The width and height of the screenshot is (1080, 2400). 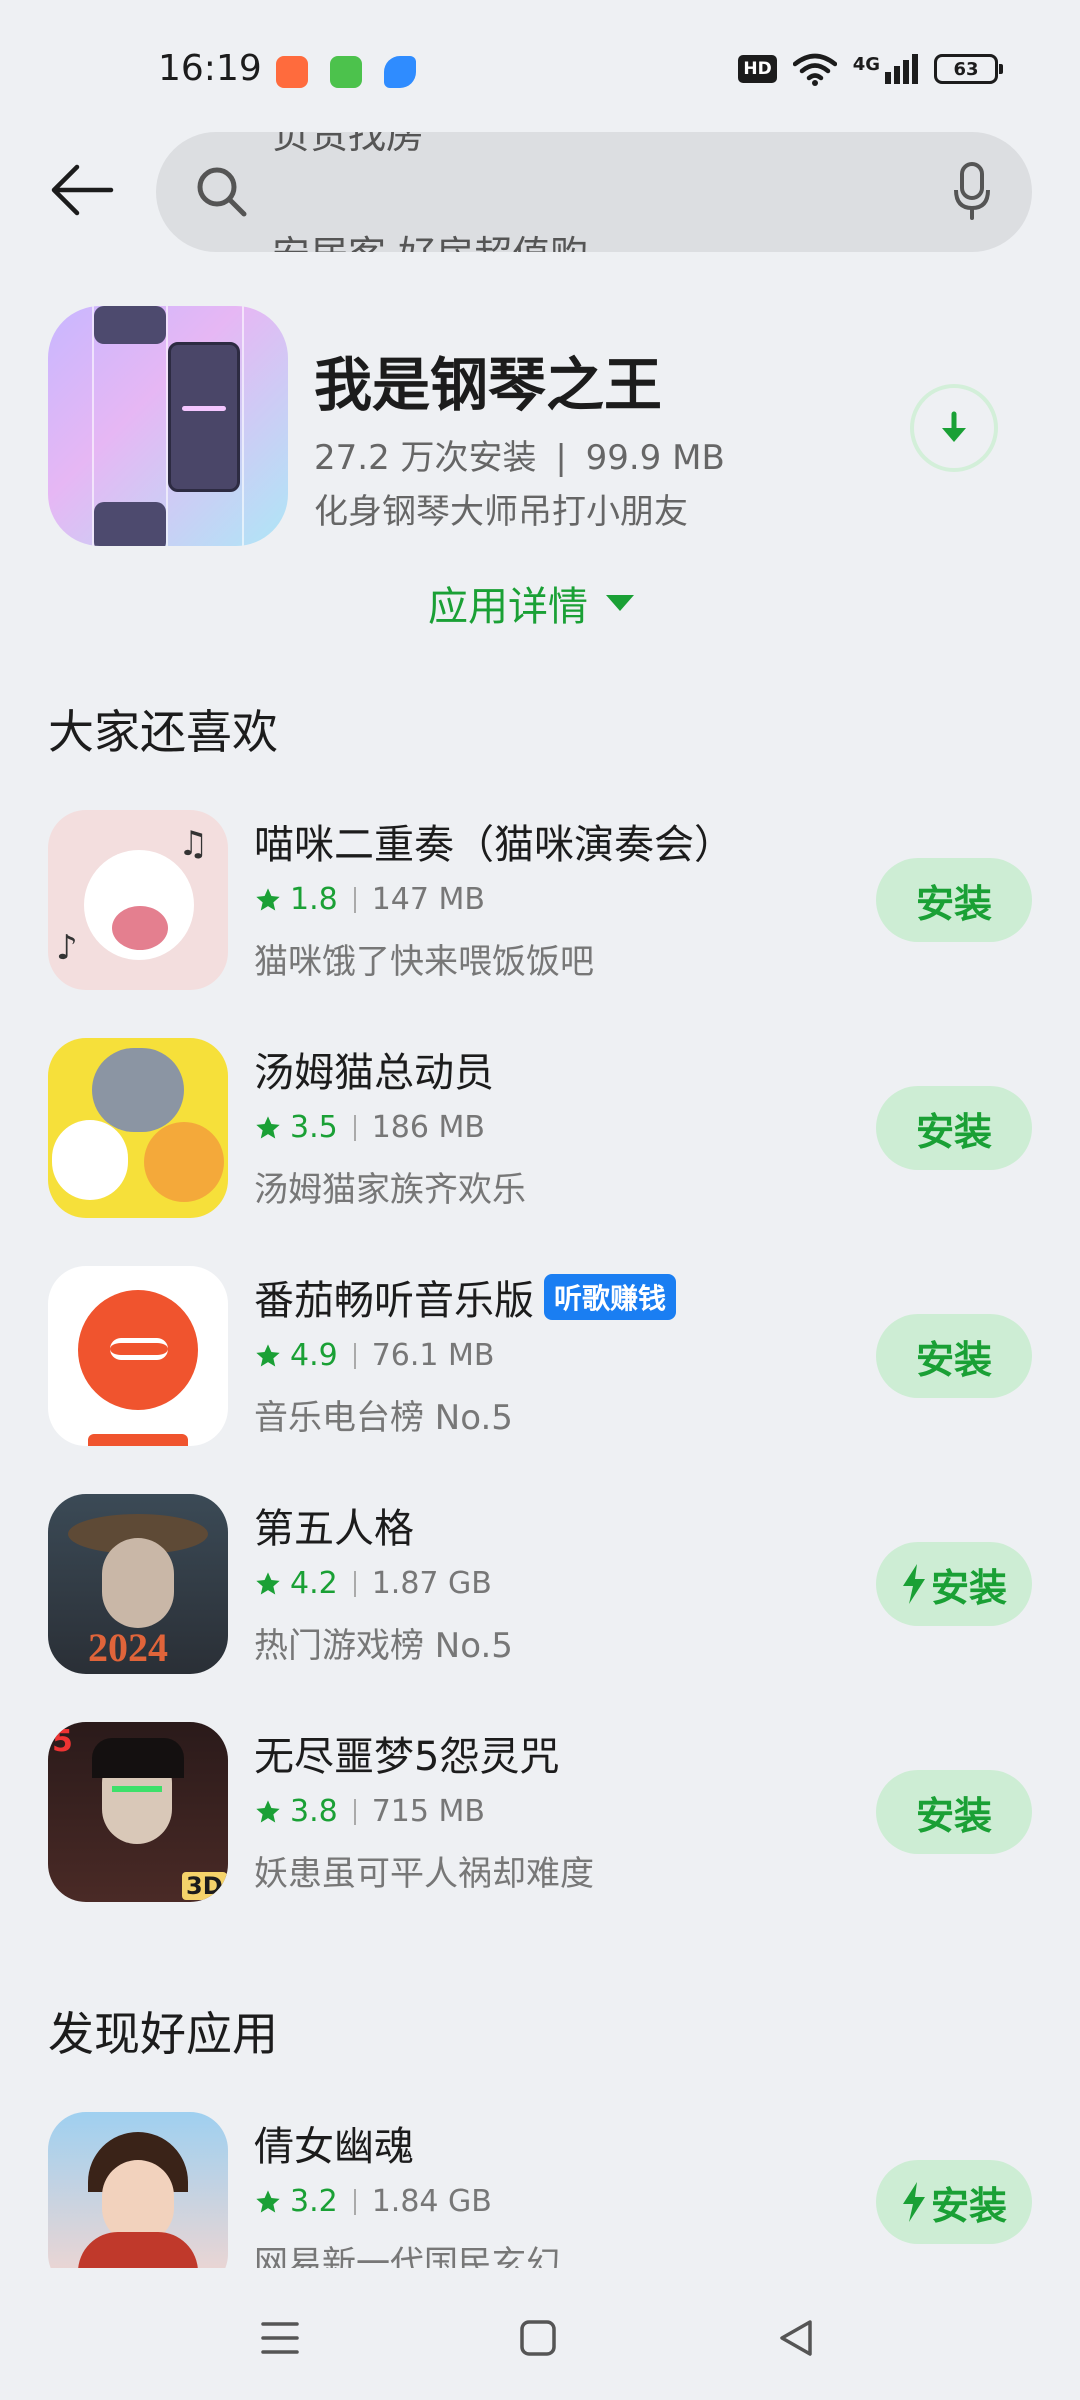 What do you see at coordinates (610, 1297) in the screenshot?
I see `promo-badge: 听歌赚钱` at bounding box center [610, 1297].